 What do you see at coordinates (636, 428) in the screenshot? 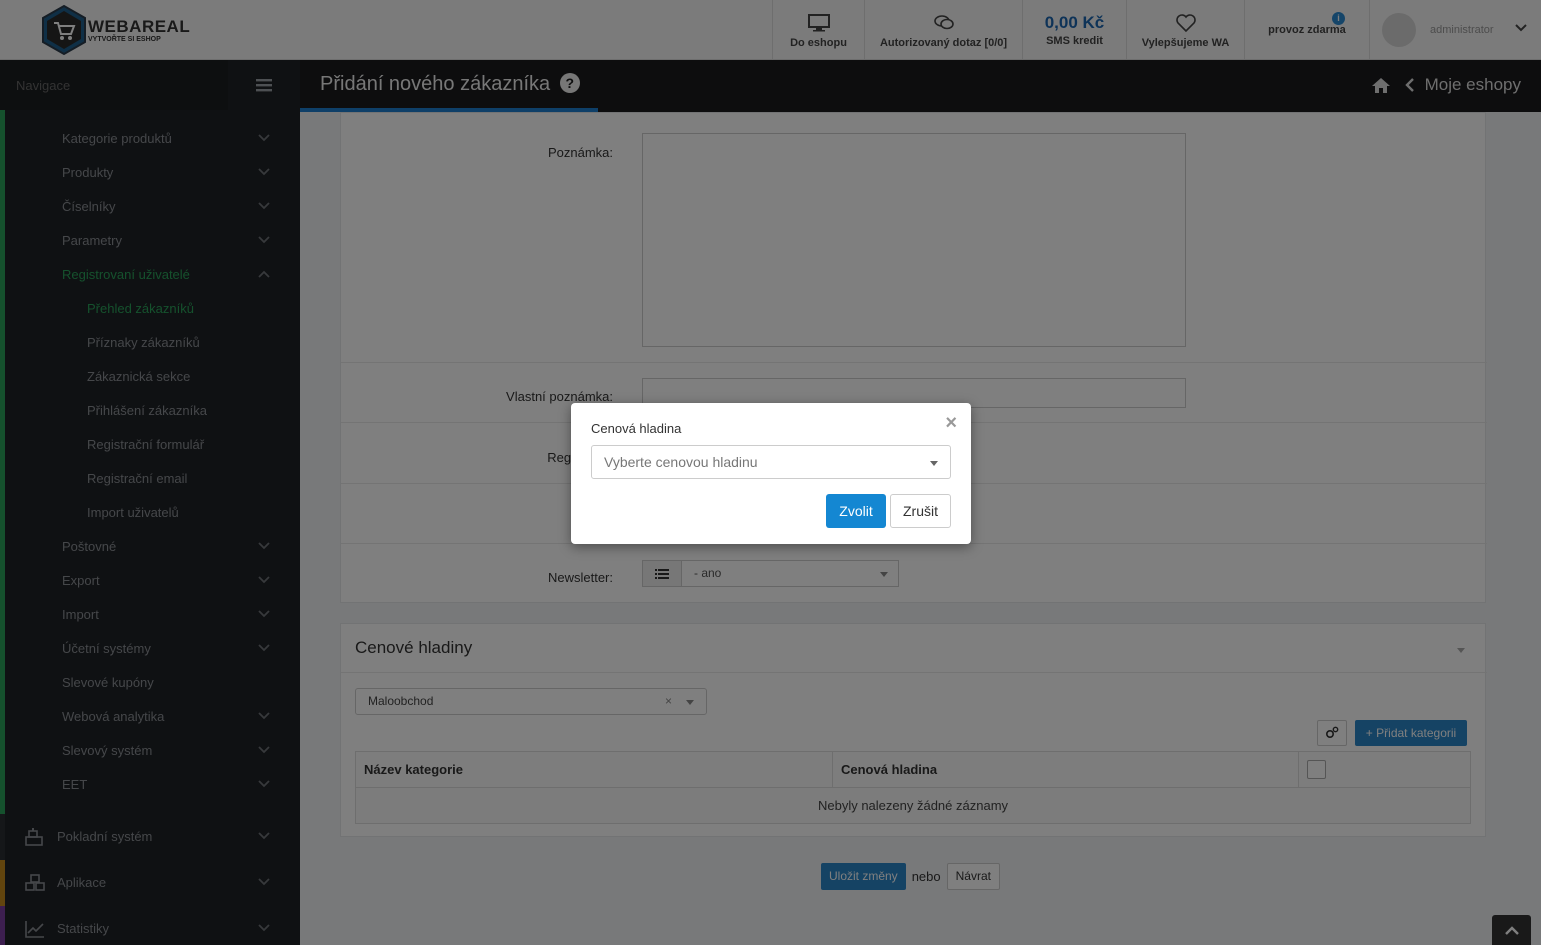
I see `dialog-label: Cenová hladina` at bounding box center [636, 428].